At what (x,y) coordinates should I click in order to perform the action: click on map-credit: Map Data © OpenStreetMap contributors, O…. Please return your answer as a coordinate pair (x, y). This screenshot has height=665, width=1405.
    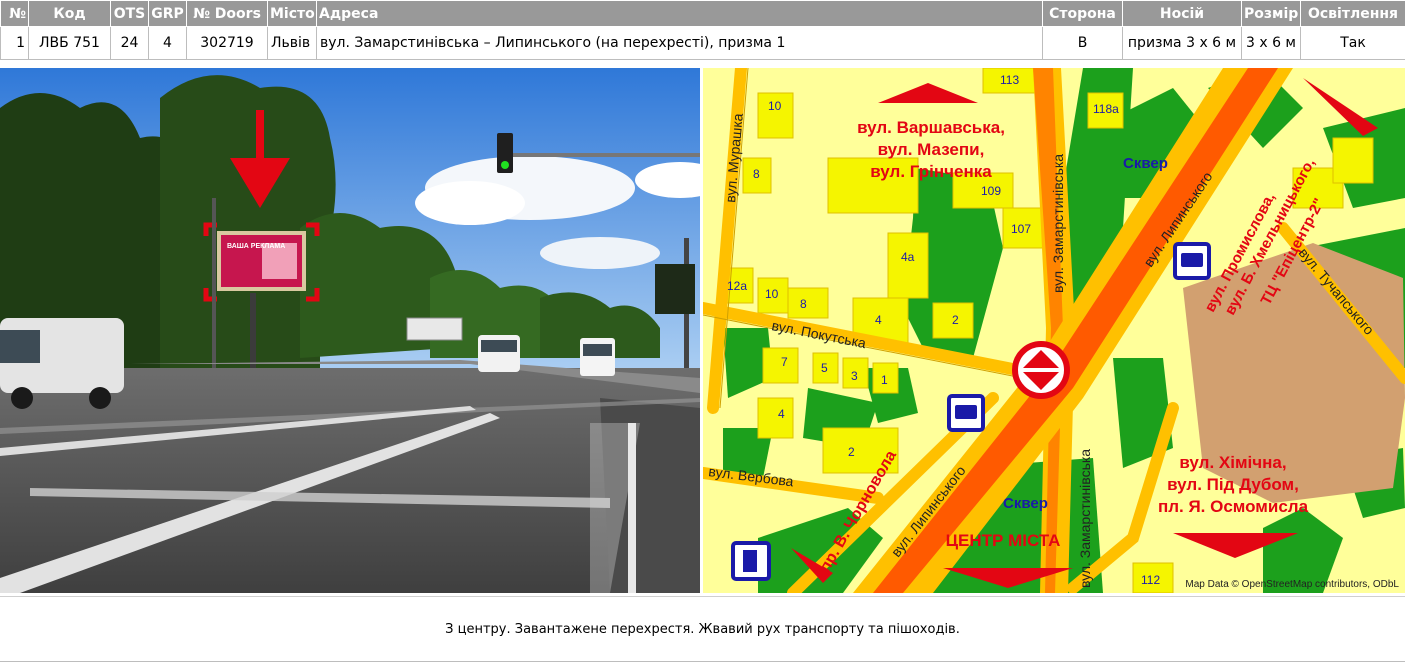
    Looking at the image, I should click on (1292, 584).